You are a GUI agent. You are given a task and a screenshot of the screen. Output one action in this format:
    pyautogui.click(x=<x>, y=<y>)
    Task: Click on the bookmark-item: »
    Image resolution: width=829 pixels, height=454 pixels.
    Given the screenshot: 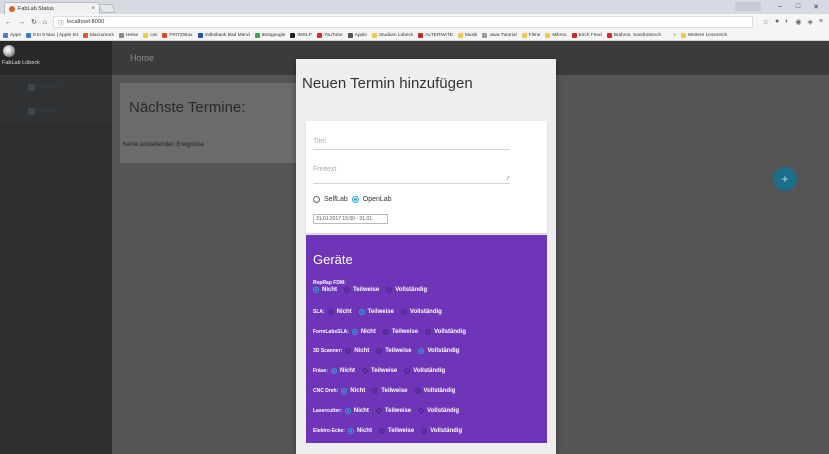 What is the action you would take?
    pyautogui.click(x=671, y=35)
    